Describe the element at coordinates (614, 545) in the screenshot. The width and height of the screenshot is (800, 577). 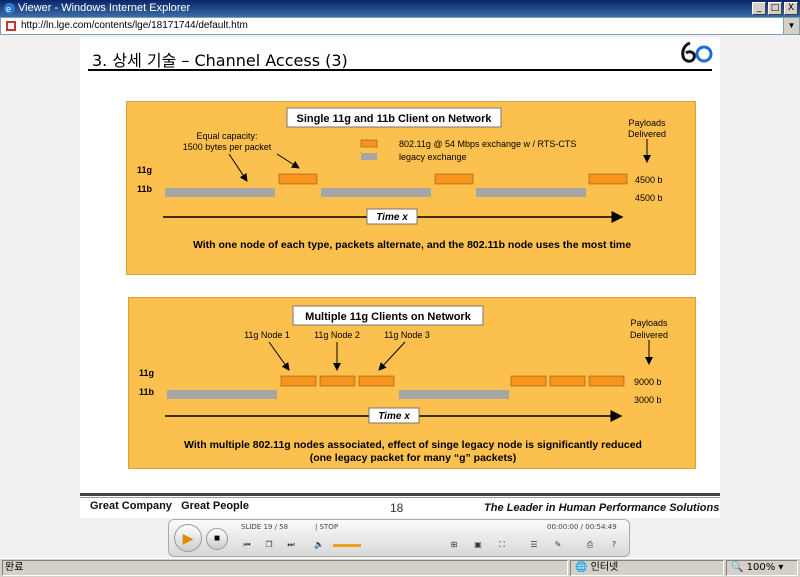
I see `help-icon: ?` at that location.